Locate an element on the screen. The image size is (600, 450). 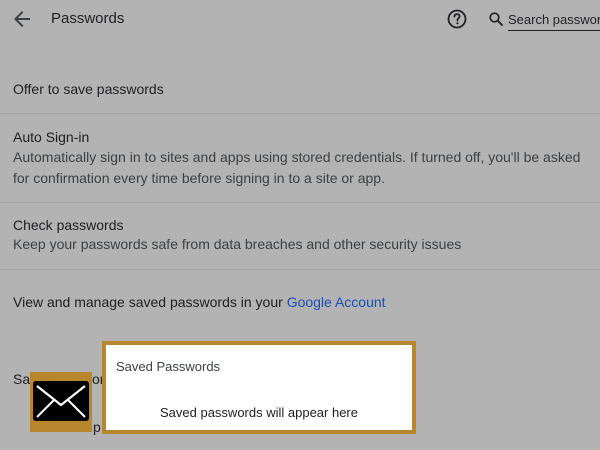
auto-signin-label: Auto Sign-in is located at coordinates (51, 137).